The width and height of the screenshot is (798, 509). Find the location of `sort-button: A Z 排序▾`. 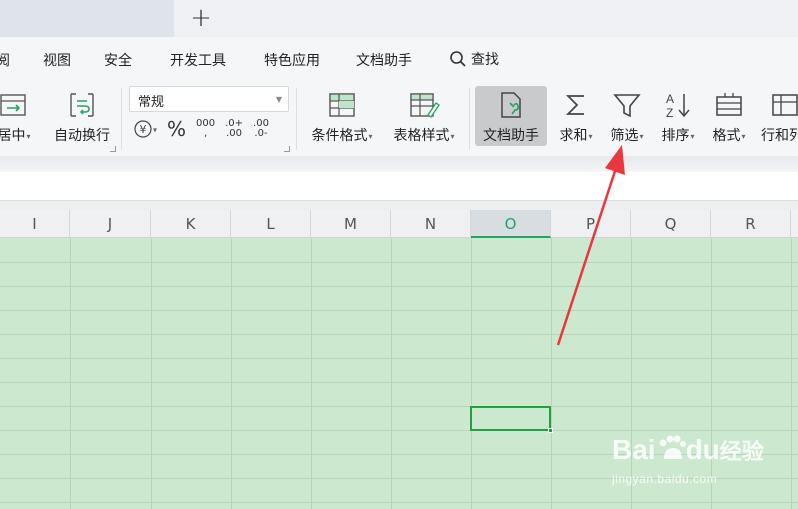

sort-button: A Z 排序▾ is located at coordinates (678, 116).